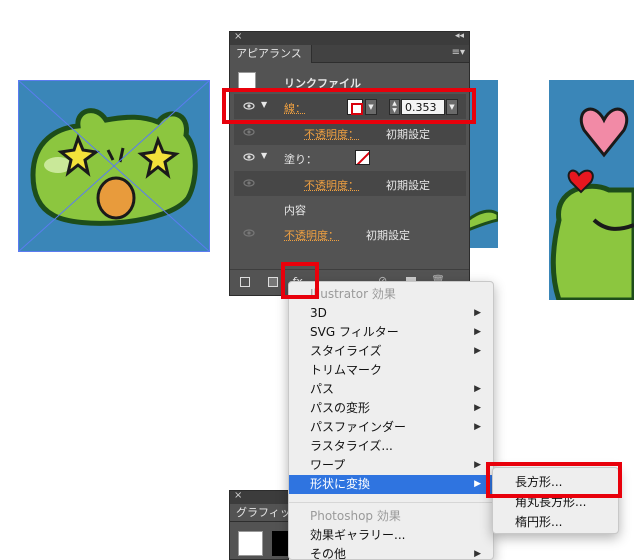 The image size is (634, 560). I want to click on stroke-row: ▼ 線： ▼ ▲ ▼ 0.353 ▼, so click(350, 106).